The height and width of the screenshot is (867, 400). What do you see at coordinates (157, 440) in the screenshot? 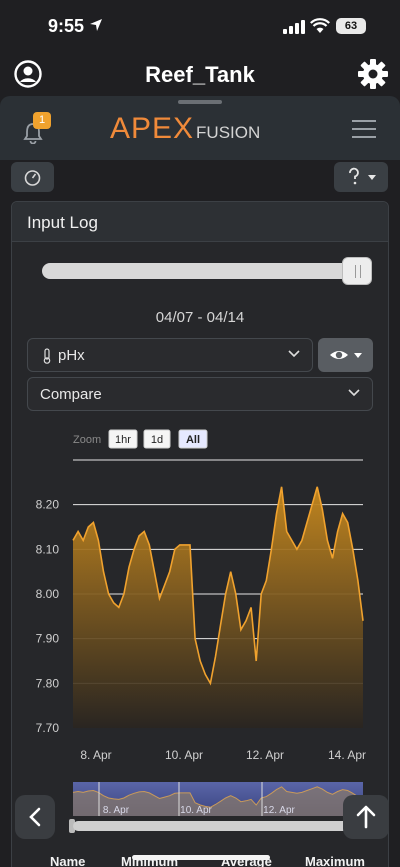
I see `zoom-button-label: 1d` at bounding box center [157, 440].